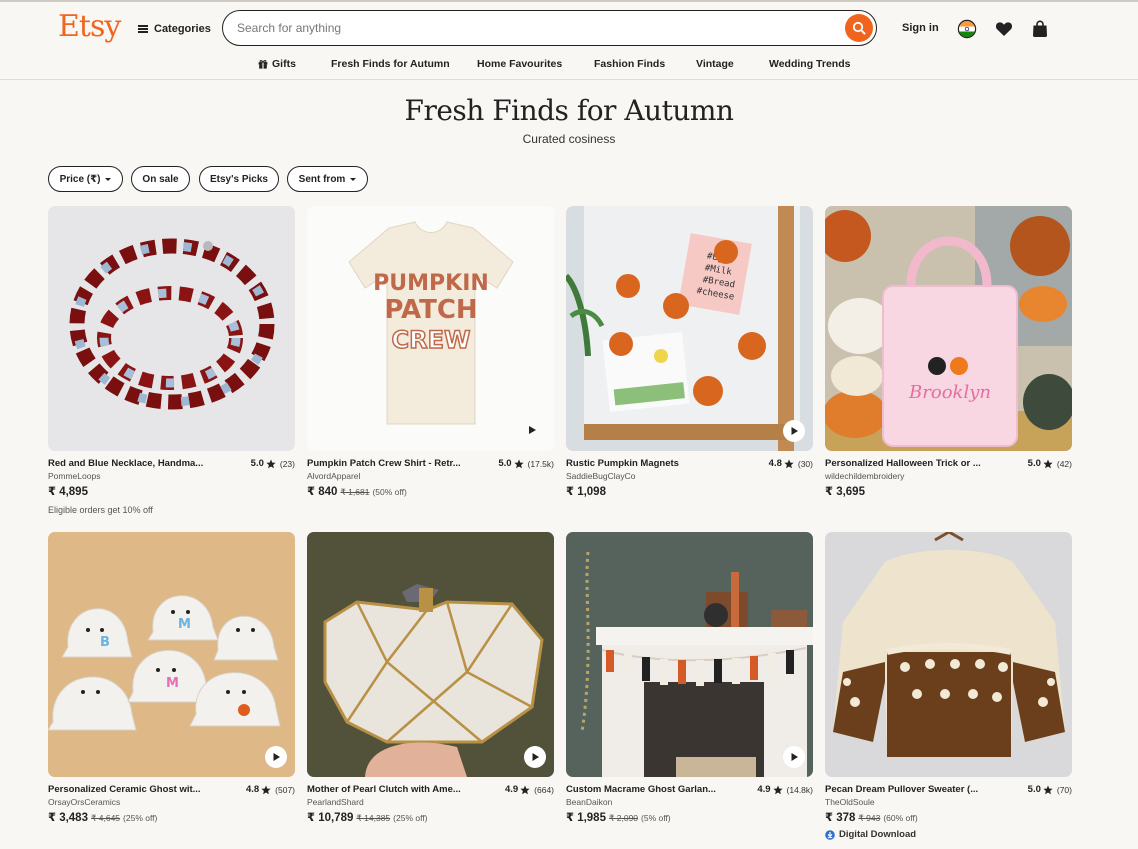 This screenshot has width=1138, height=849. Describe the element at coordinates (263, 64) in the screenshot. I see `gift-icon` at that location.